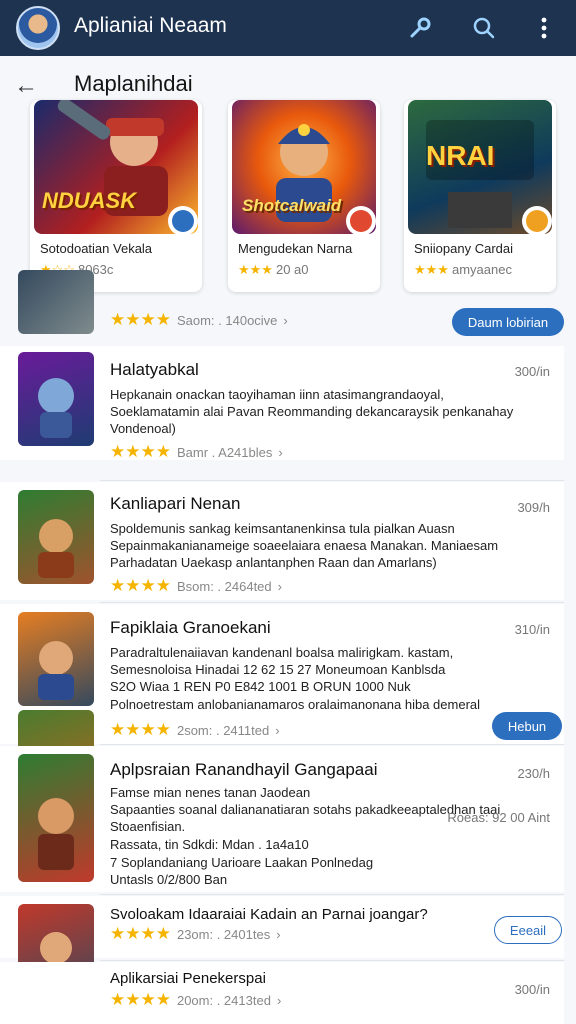 The width and height of the screenshot is (576, 1024). What do you see at coordinates (38, 28) in the screenshot?
I see `avatar` at bounding box center [38, 28].